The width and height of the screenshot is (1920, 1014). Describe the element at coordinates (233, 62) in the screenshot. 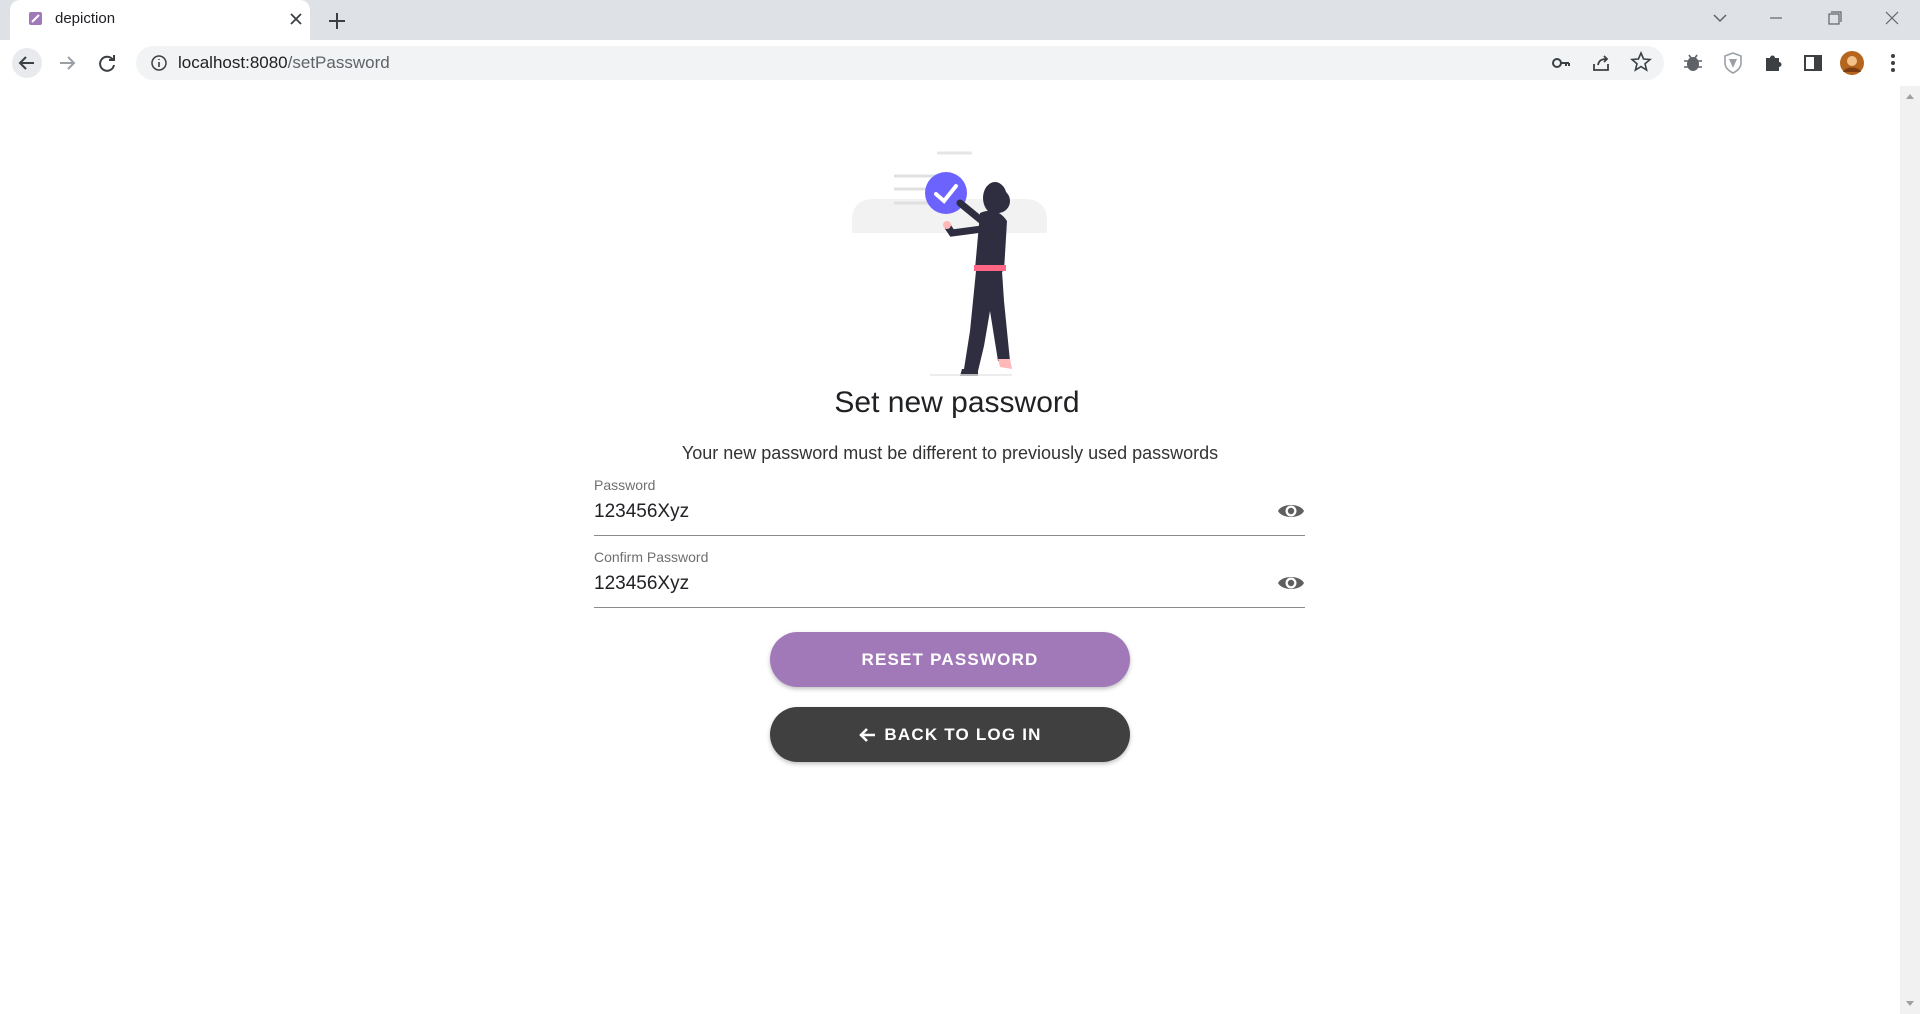

I see `url-host: localhost:8080` at that location.